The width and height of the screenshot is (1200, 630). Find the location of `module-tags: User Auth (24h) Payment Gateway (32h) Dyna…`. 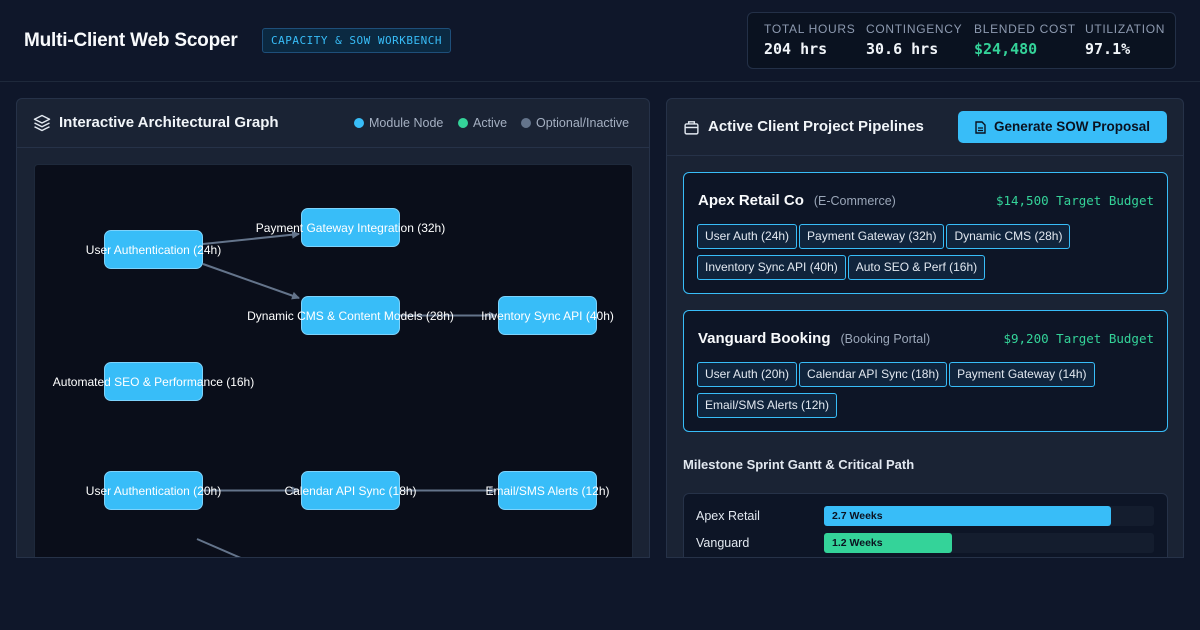

module-tags: User Auth (24h) Payment Gateway (32h) Dyna… is located at coordinates (928, 255).